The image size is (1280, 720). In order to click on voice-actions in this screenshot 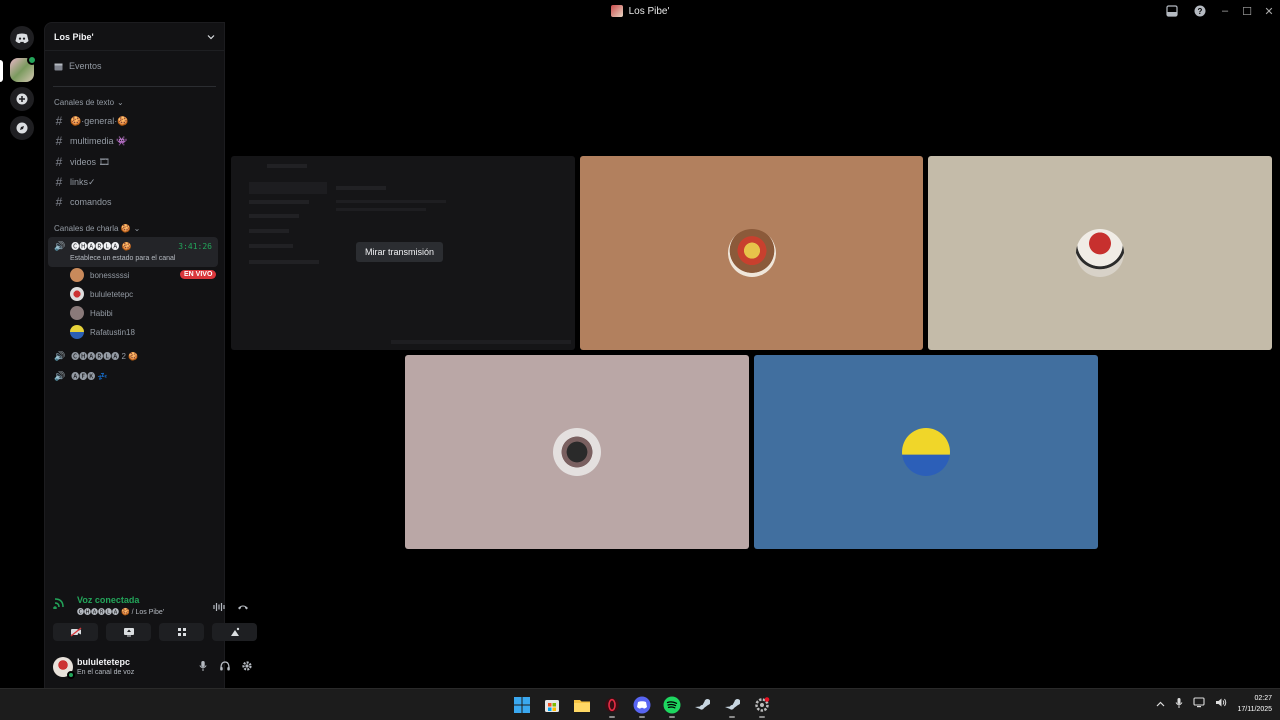, I will do `click(231, 608)`.